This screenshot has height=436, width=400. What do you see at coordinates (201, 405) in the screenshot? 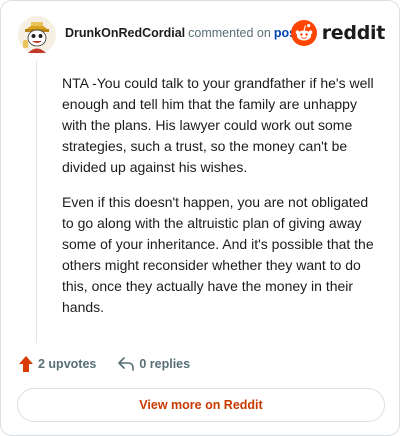
I see `view-more-button: View more on Reddit` at bounding box center [201, 405].